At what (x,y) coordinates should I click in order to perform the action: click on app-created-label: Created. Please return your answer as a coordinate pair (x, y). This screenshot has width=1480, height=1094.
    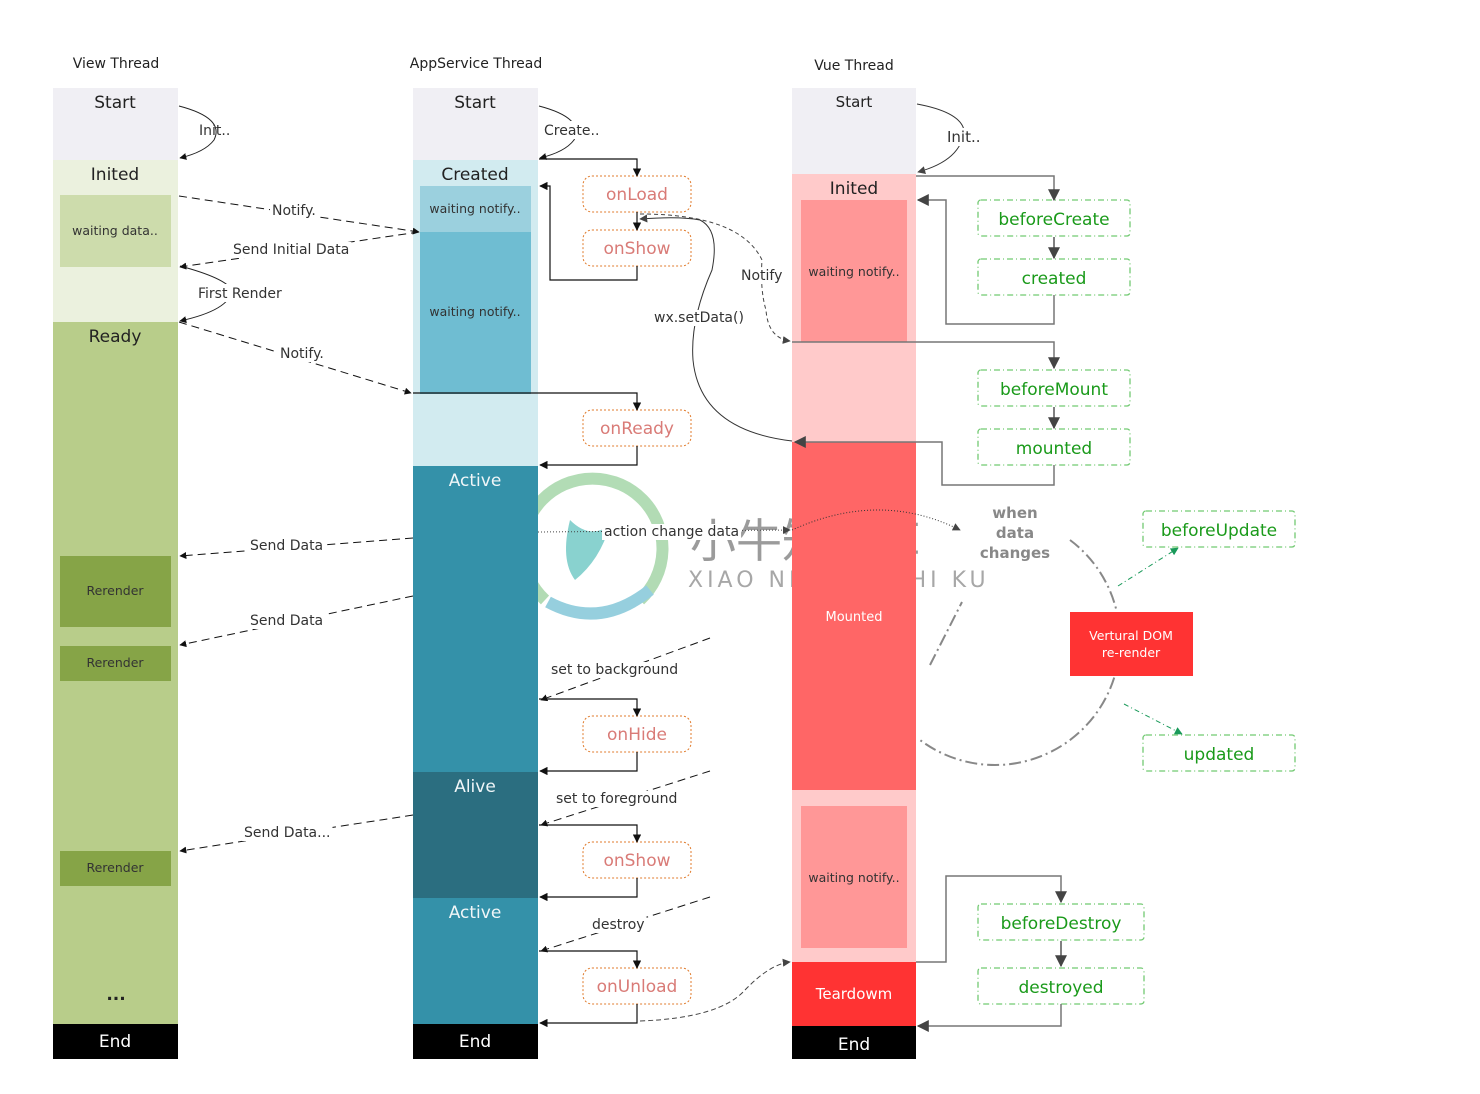
    Looking at the image, I should click on (474, 175).